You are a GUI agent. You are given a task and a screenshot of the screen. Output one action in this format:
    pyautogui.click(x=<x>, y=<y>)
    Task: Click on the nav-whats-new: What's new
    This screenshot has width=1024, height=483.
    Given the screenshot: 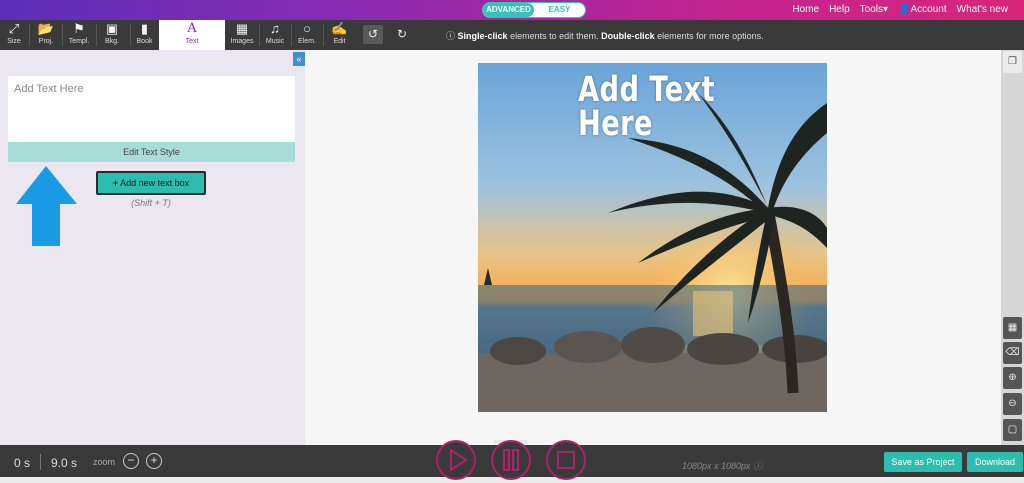 What is the action you would take?
    pyautogui.click(x=982, y=9)
    